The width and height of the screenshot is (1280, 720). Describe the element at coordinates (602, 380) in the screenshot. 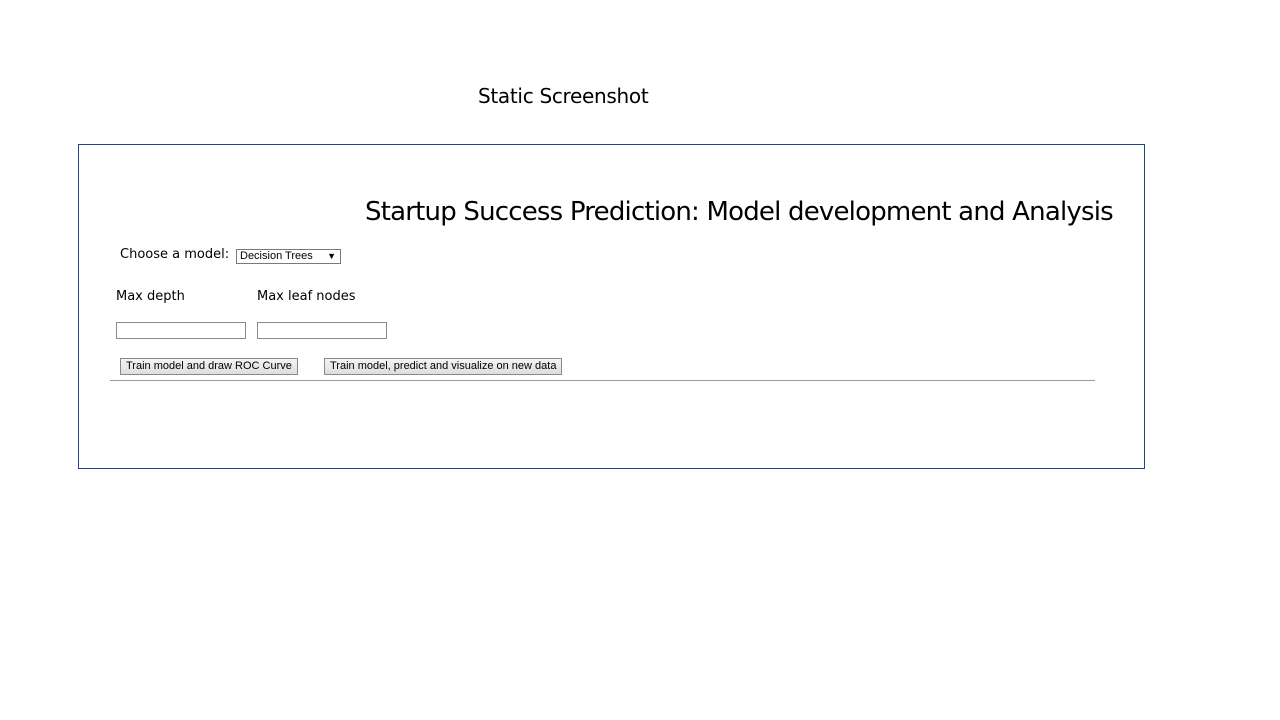

I see `divider` at that location.